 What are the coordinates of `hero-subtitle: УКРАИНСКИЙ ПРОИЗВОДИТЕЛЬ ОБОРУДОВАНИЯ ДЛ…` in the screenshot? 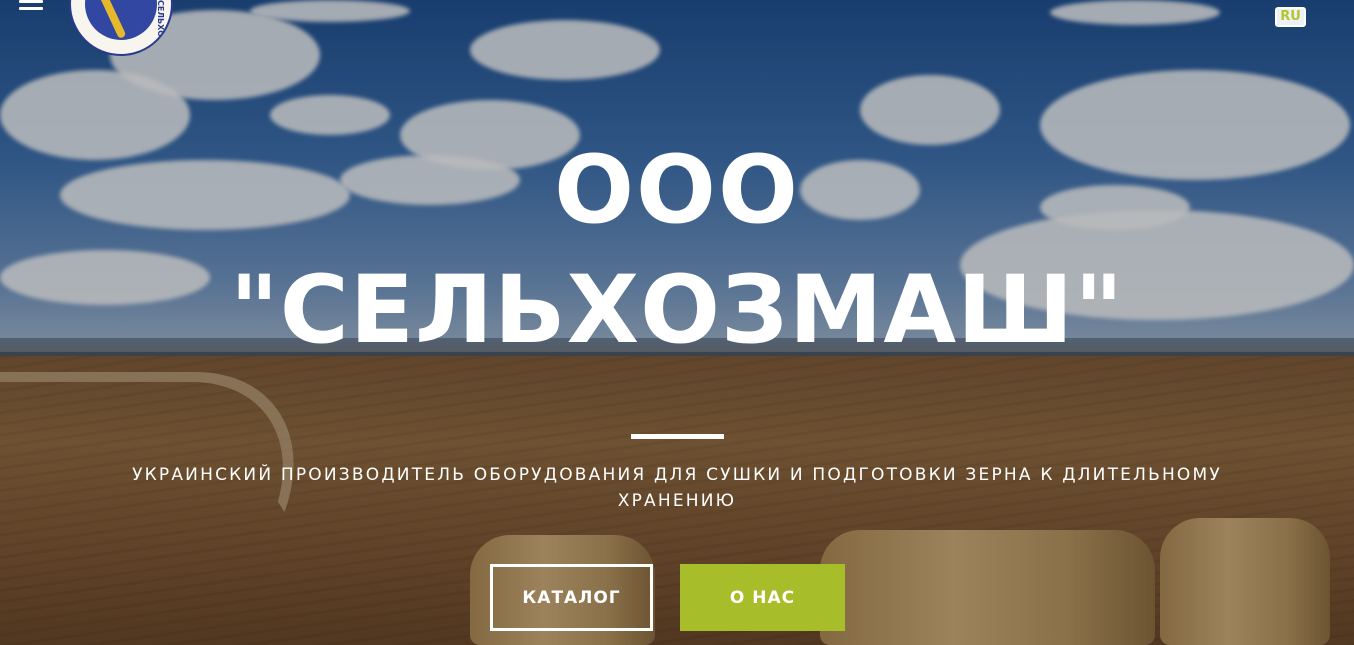 It's located at (677, 488).